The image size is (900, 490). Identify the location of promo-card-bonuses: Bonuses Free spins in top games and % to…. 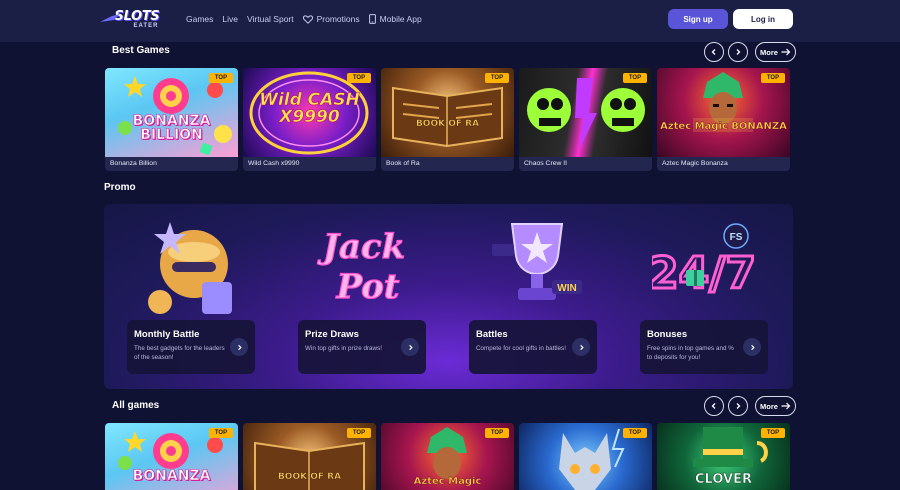
(704, 347).